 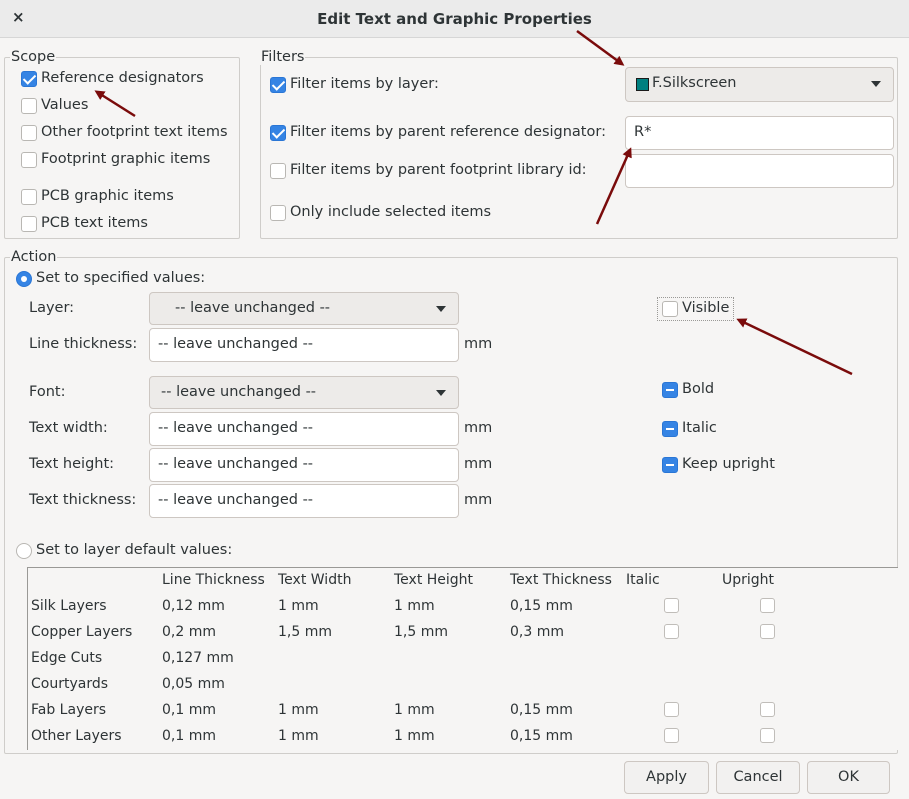 What do you see at coordinates (670, 465) in the screenshot?
I see `keep-upright-checkbox` at bounding box center [670, 465].